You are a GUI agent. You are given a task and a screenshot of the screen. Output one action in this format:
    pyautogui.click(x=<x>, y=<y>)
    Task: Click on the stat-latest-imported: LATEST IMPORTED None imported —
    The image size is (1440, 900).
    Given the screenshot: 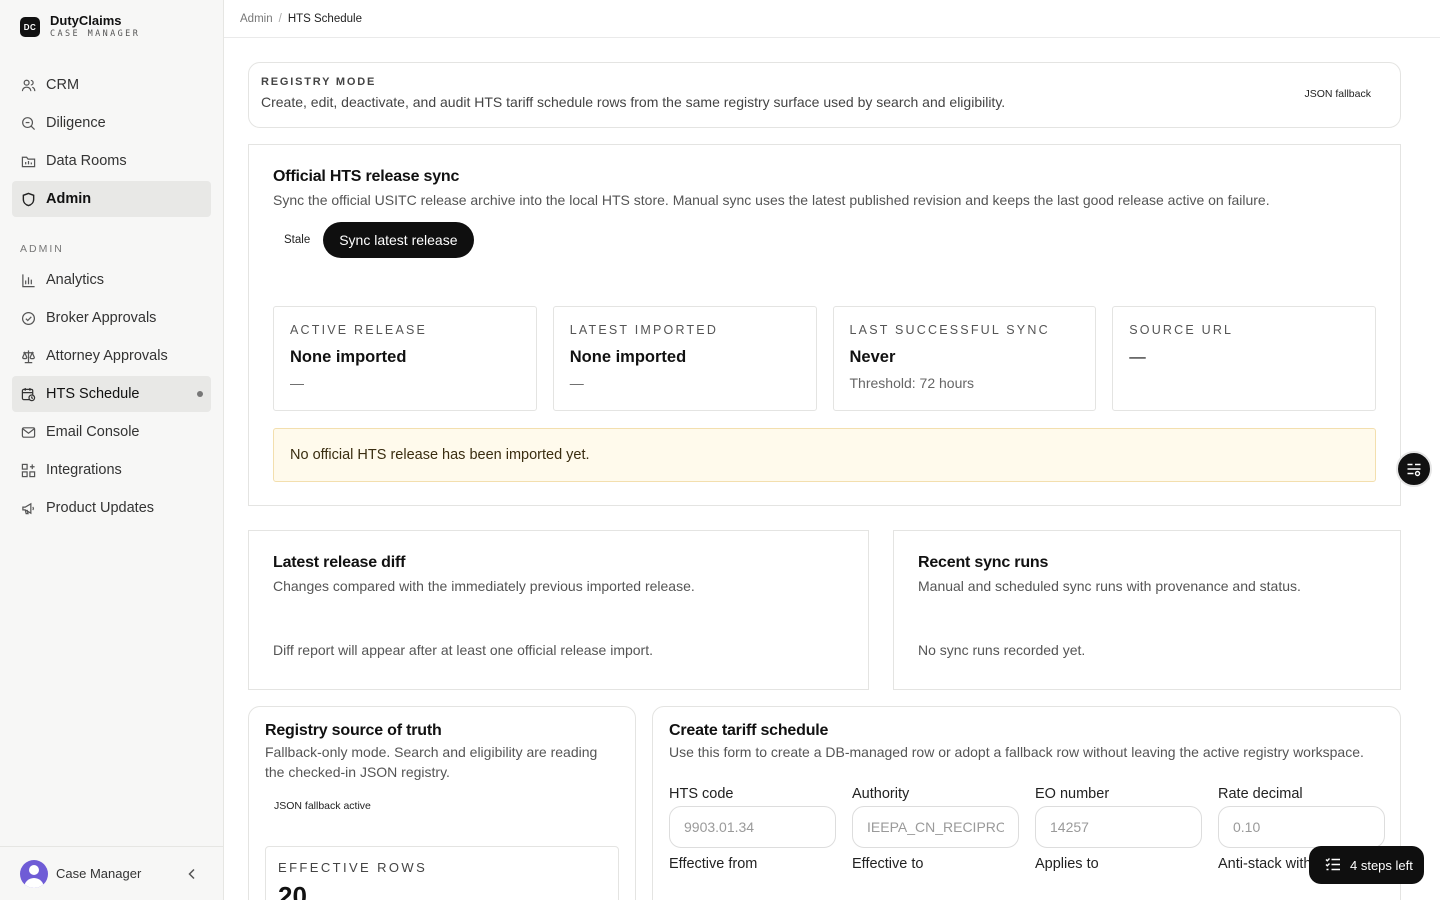 What is the action you would take?
    pyautogui.click(x=684, y=358)
    